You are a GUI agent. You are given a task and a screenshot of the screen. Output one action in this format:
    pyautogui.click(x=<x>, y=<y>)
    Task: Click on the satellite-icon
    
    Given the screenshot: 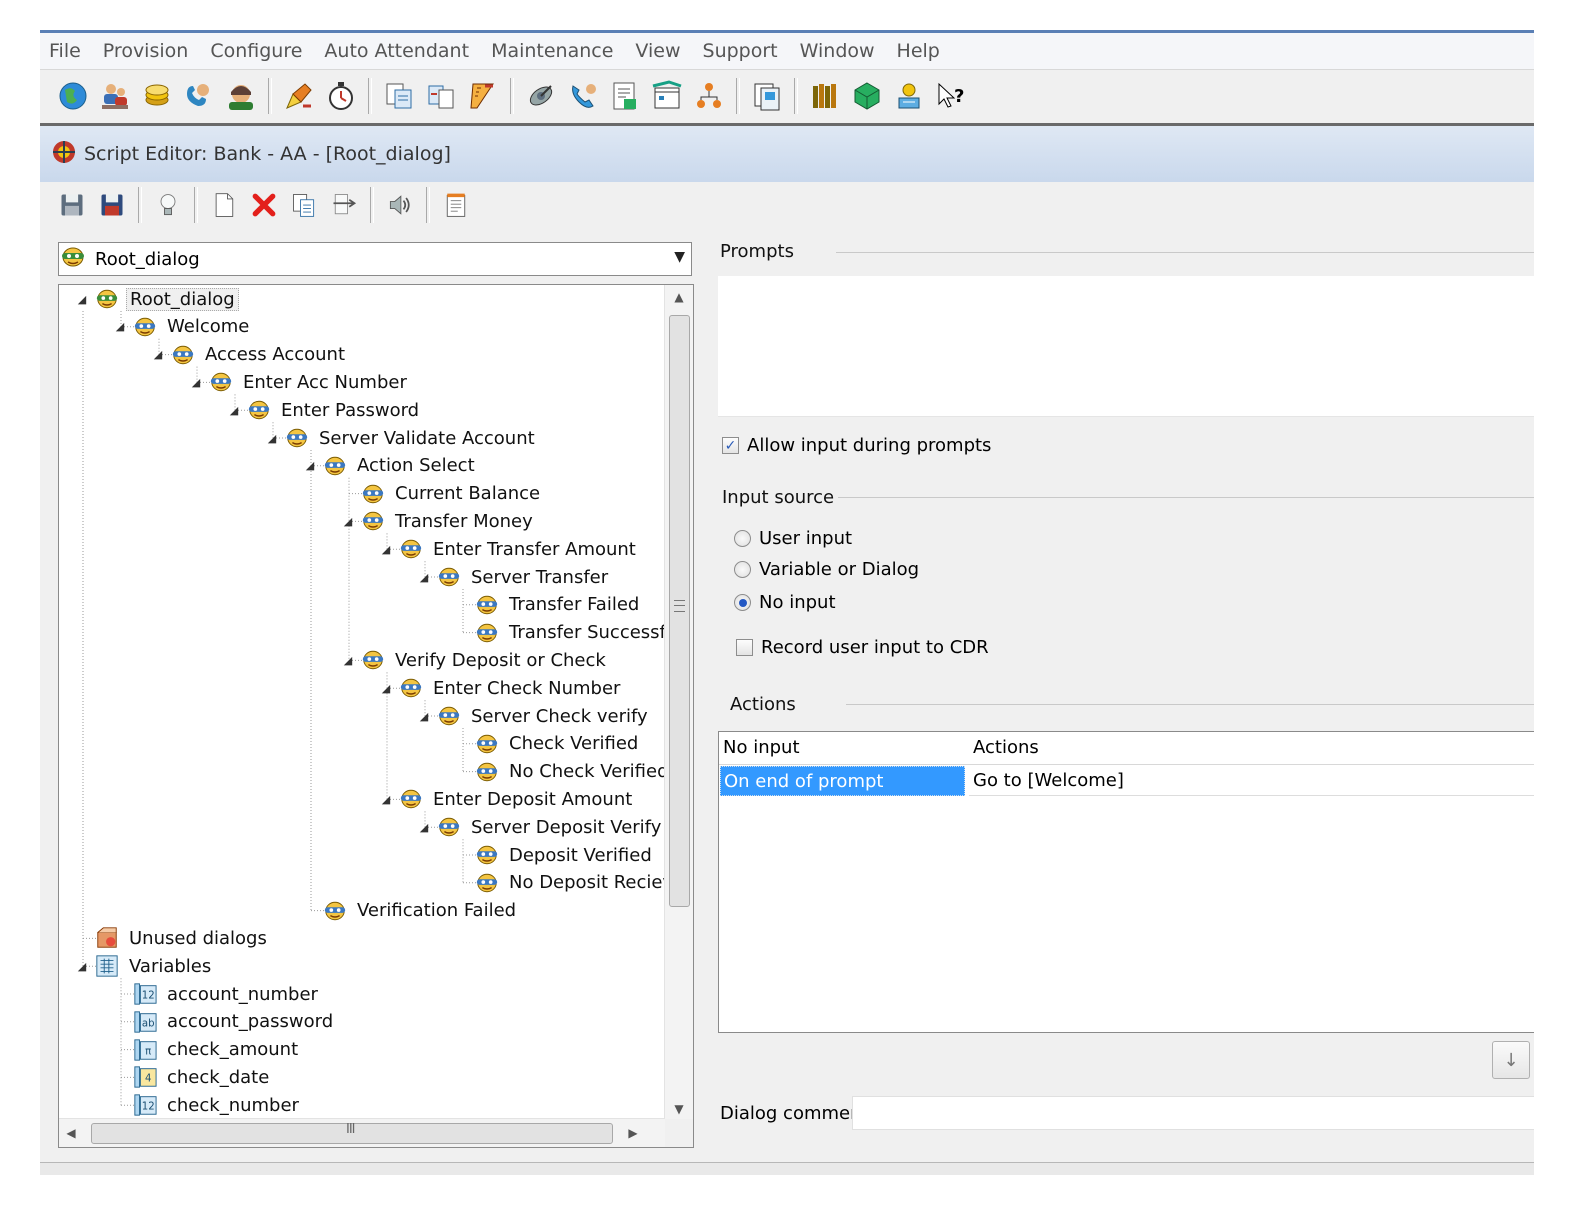 What is the action you would take?
    pyautogui.click(x=541, y=96)
    